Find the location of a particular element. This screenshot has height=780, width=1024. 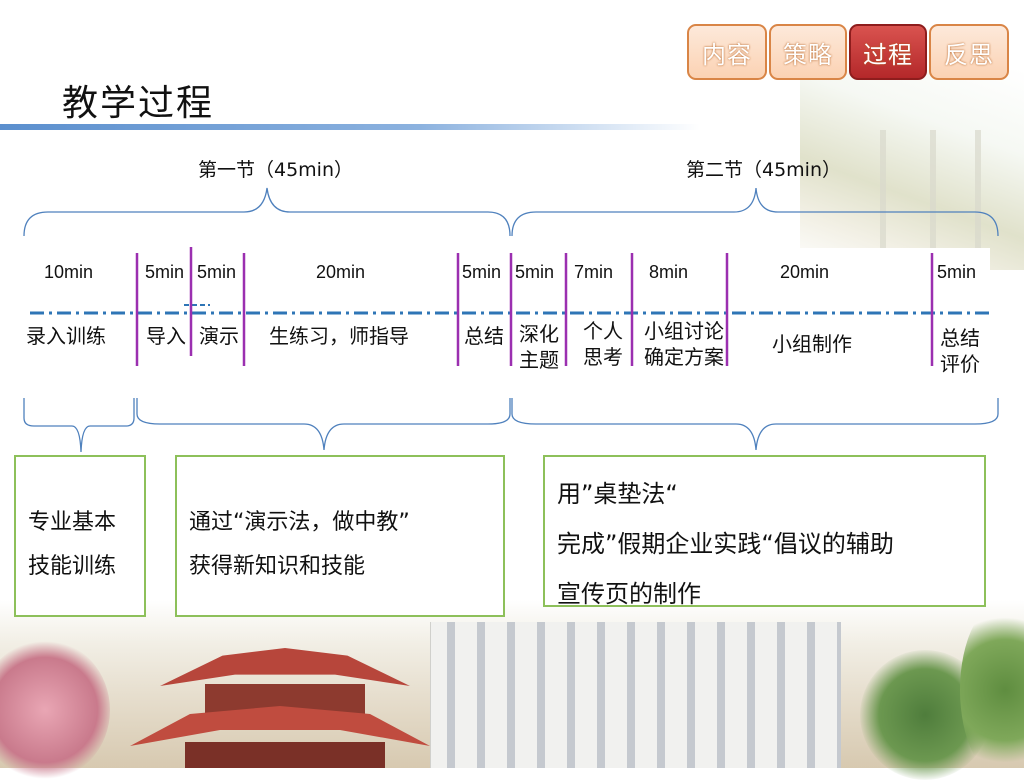

segment-activity: 生练习，师指导 is located at coordinates (339, 336).